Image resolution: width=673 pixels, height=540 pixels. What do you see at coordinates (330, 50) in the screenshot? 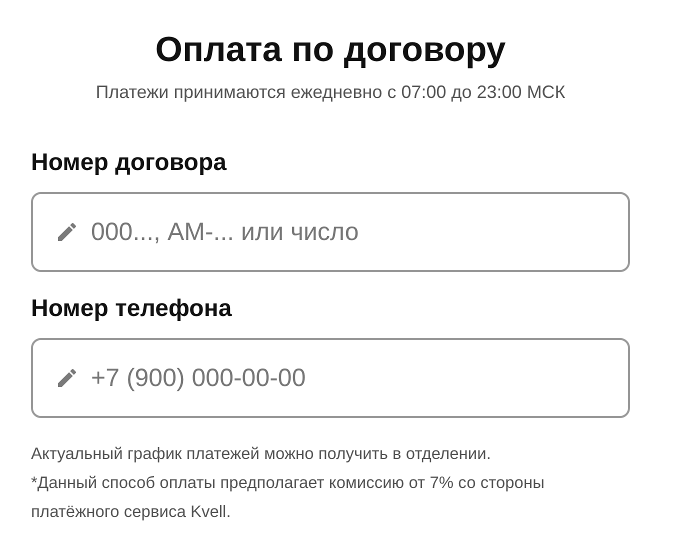
I see `page-title: Оплата по договору` at bounding box center [330, 50].